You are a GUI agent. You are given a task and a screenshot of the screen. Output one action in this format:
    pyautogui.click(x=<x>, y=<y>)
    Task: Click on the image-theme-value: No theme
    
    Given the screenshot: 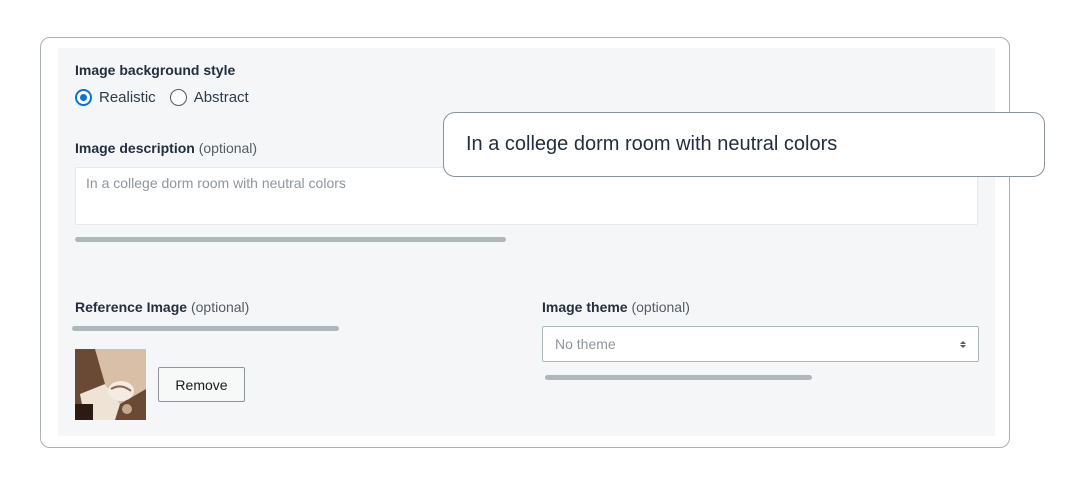 What is the action you would take?
    pyautogui.click(x=585, y=344)
    